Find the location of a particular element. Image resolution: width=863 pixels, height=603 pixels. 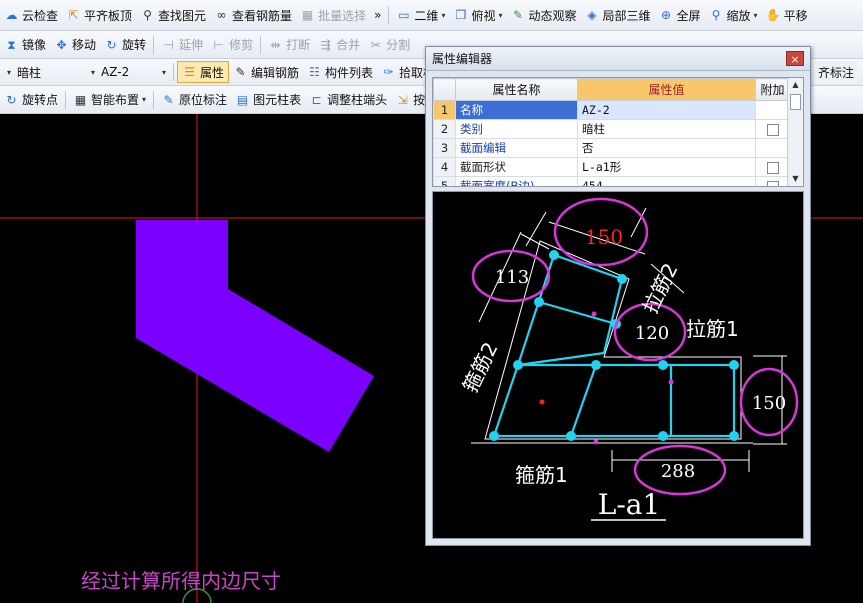

property-name: 截面编辑 is located at coordinates (516, 148).